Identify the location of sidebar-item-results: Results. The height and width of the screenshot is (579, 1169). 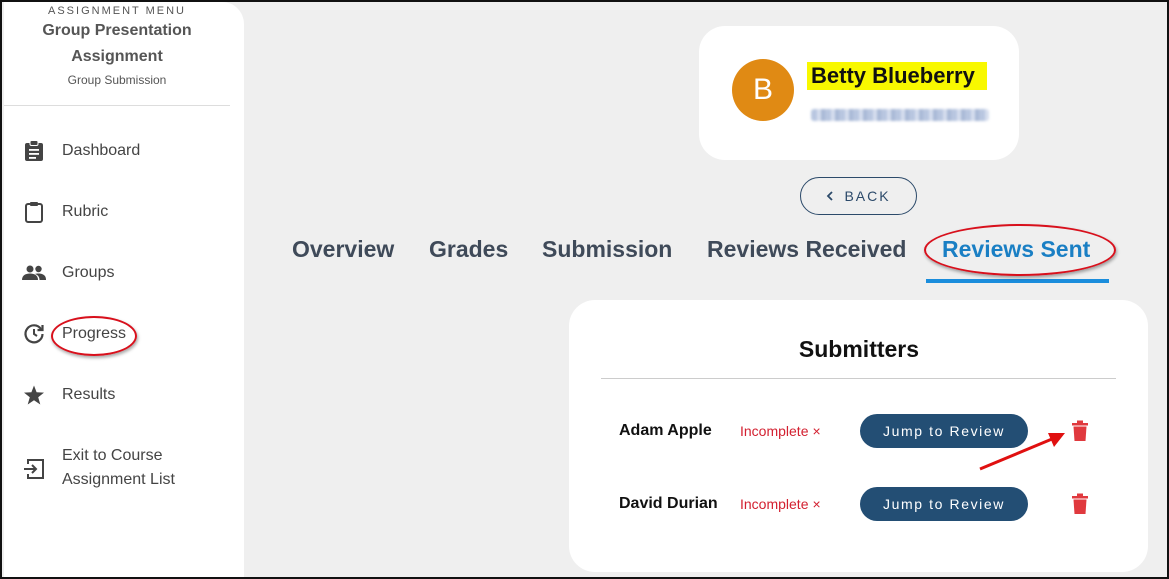
(116, 395).